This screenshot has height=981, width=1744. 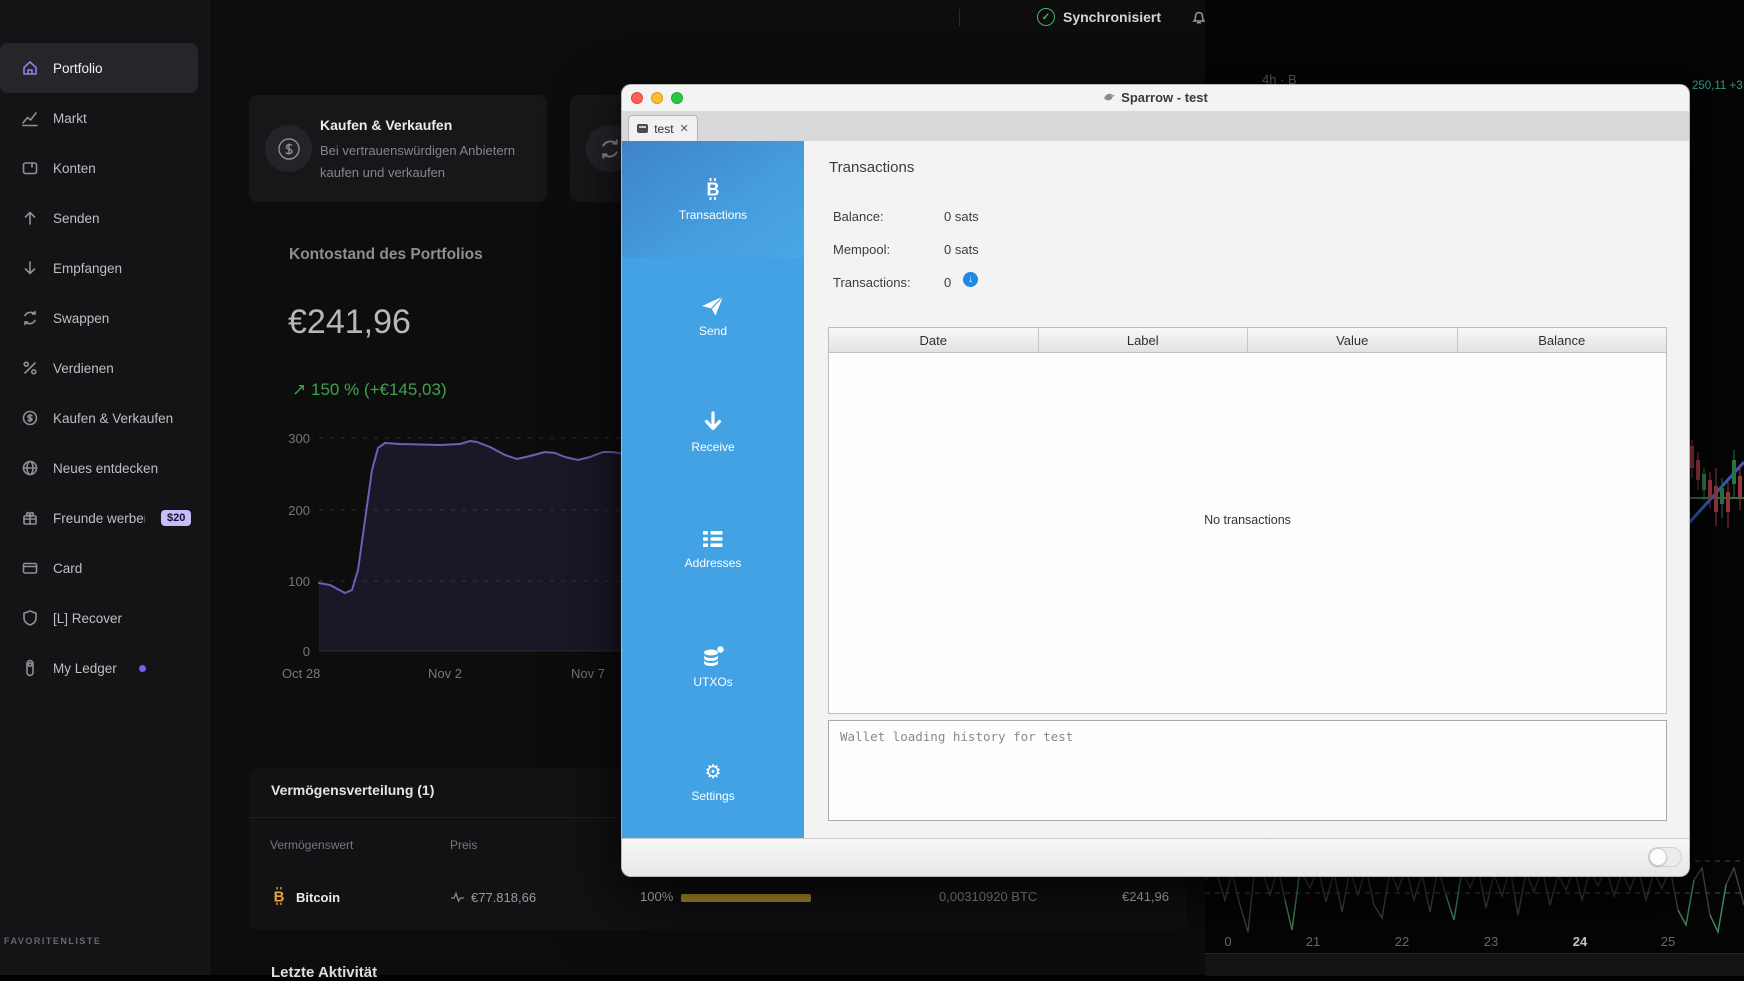 I want to click on window-title: Sparrow - test, so click(x=1155, y=97).